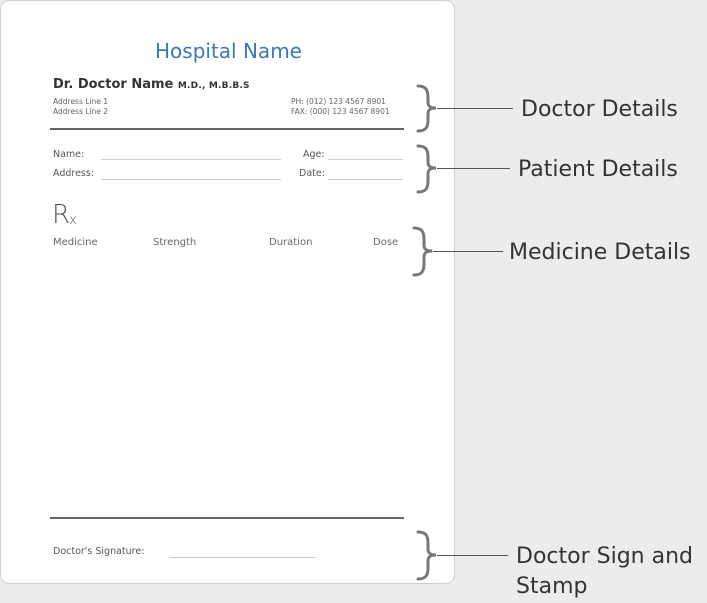 The width and height of the screenshot is (707, 603). I want to click on doctor-sign-label-line1: Doctor Sign and, so click(604, 556).